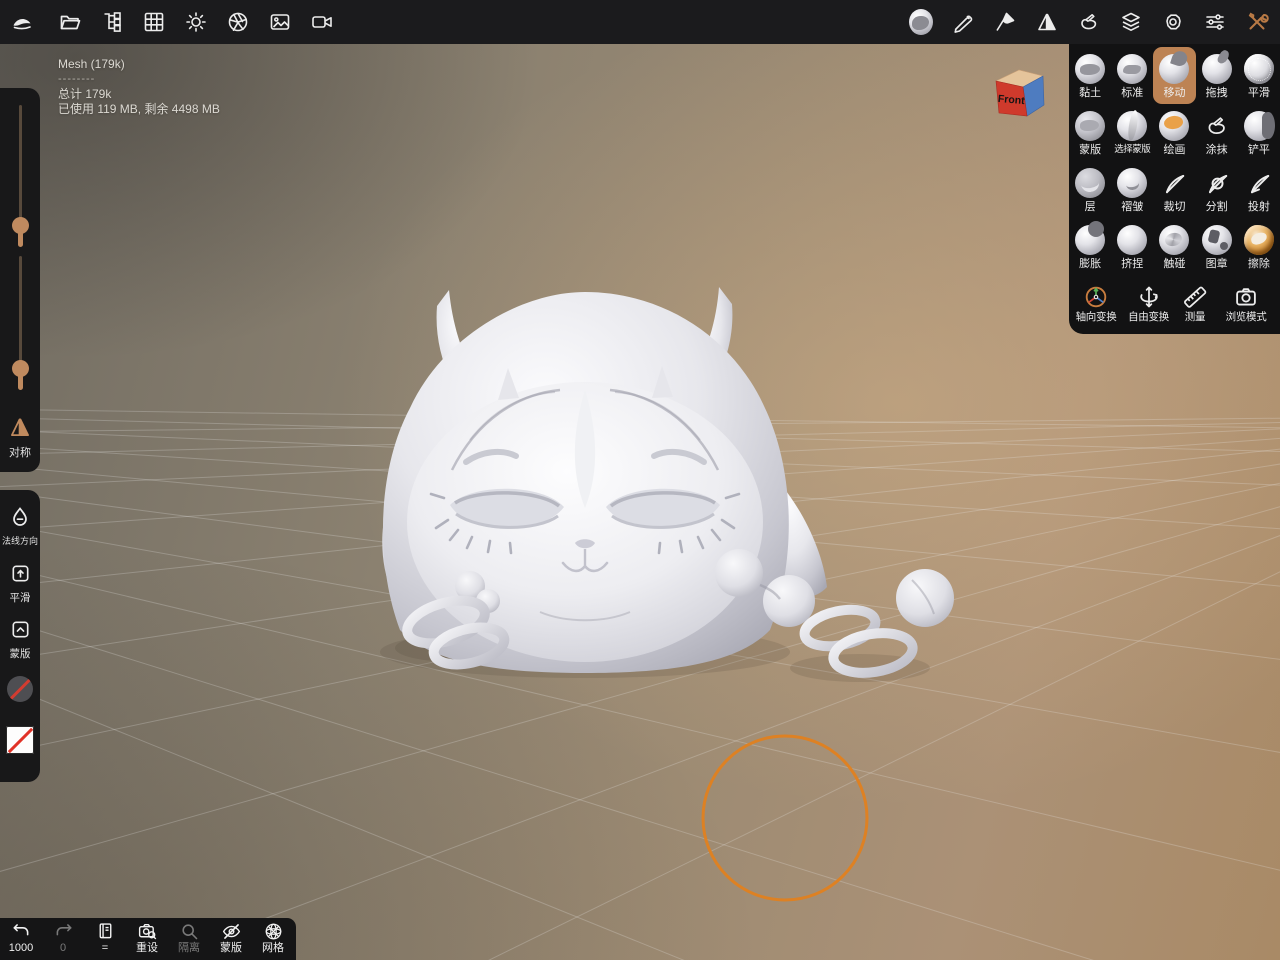  I want to click on gizmo-icon, so click(1096, 296).